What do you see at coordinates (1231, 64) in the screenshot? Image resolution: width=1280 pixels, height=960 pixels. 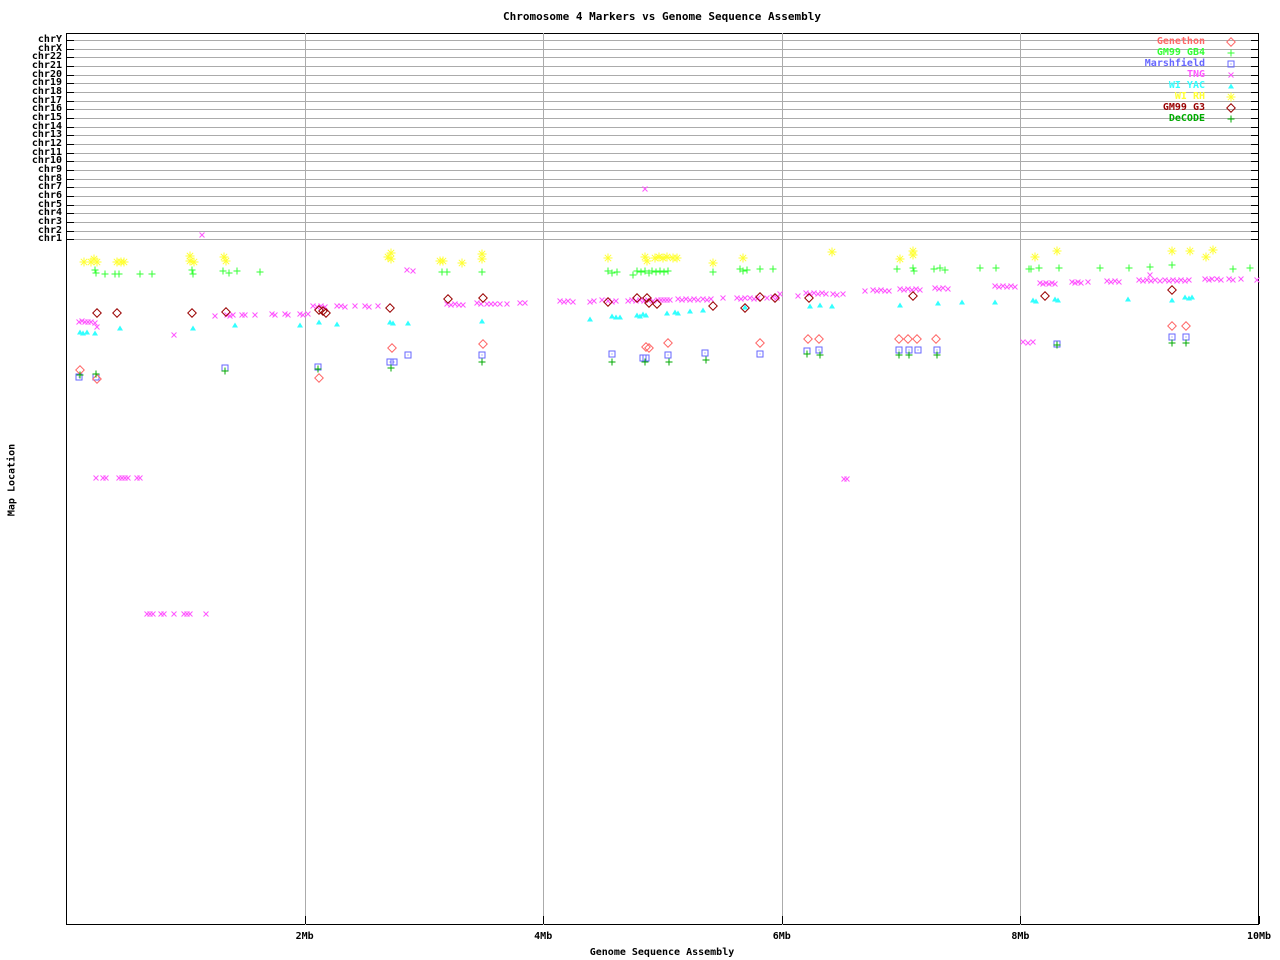 I see `boxdot-icon` at bounding box center [1231, 64].